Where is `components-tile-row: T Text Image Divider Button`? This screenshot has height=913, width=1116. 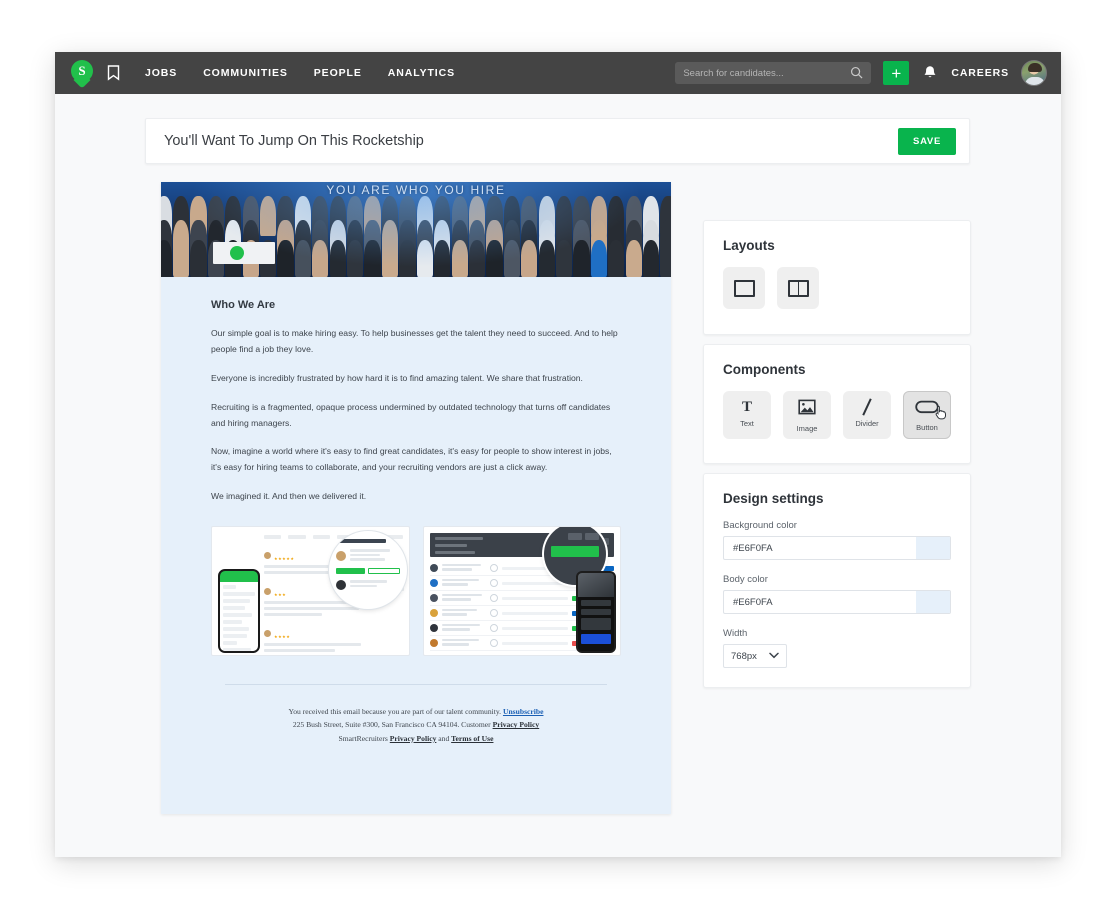 components-tile-row: T Text Image Divider Button is located at coordinates (837, 408).